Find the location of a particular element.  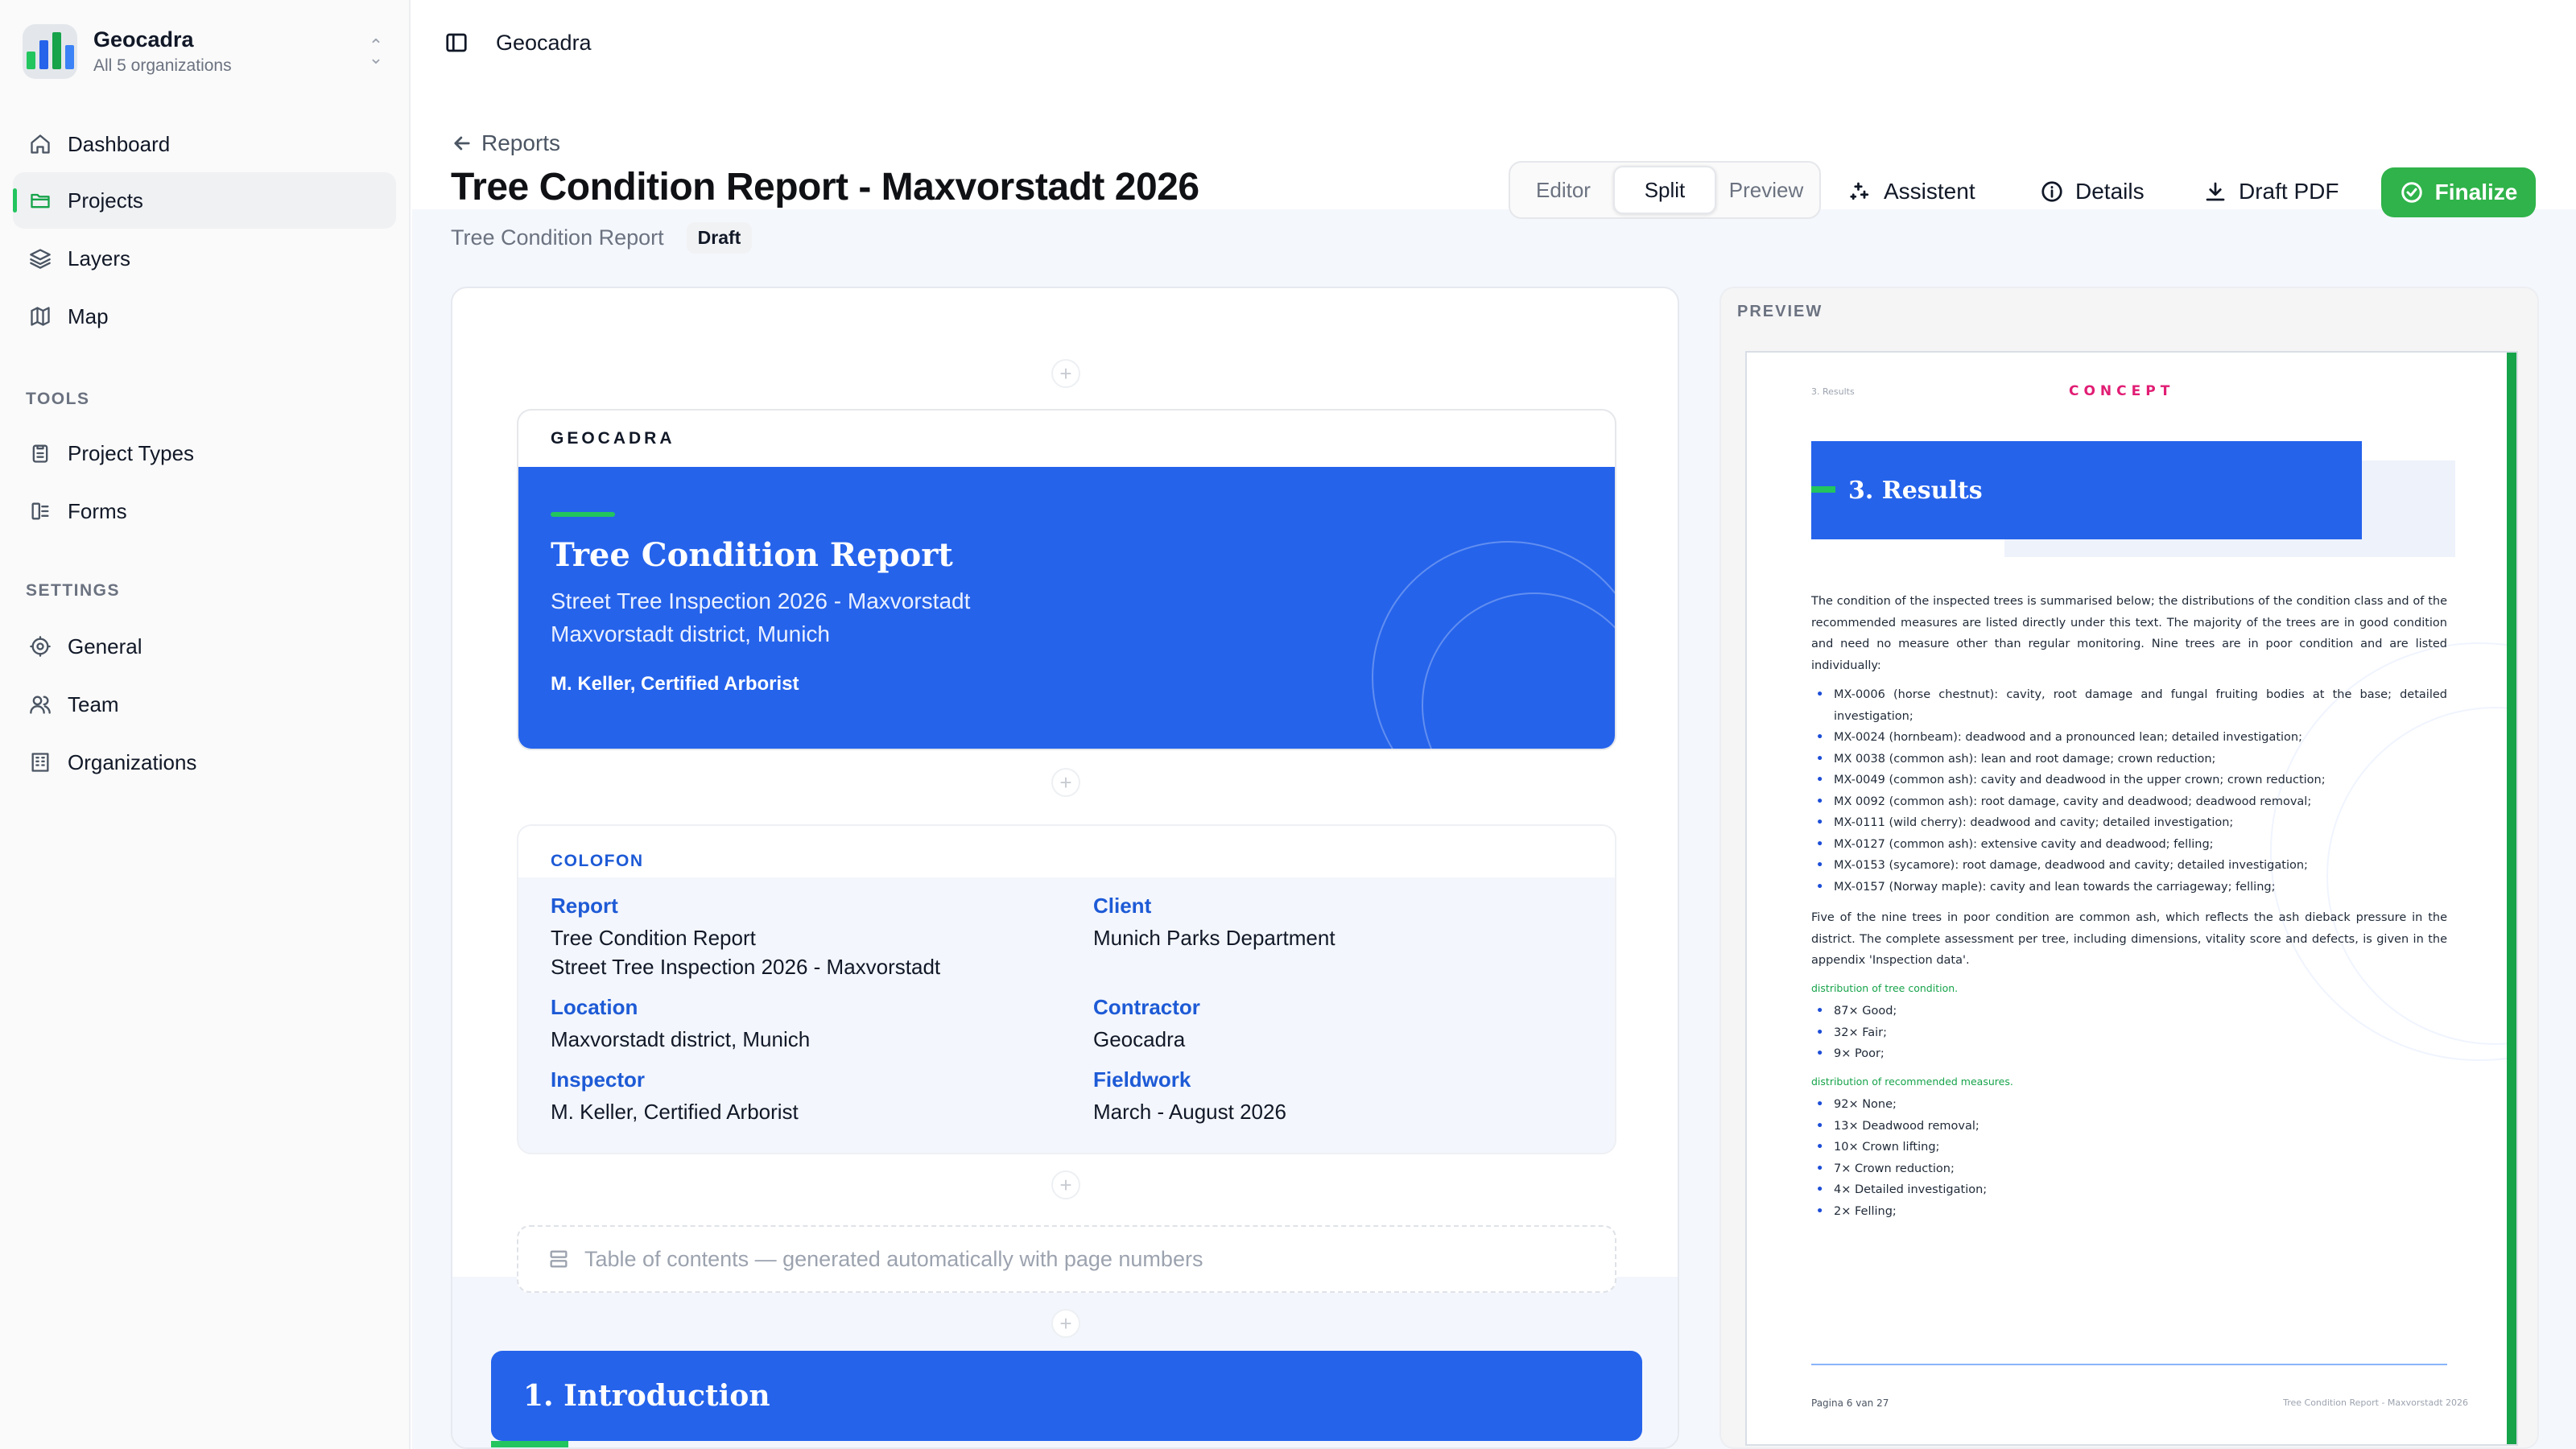

clipboard-icon is located at coordinates (40, 453).